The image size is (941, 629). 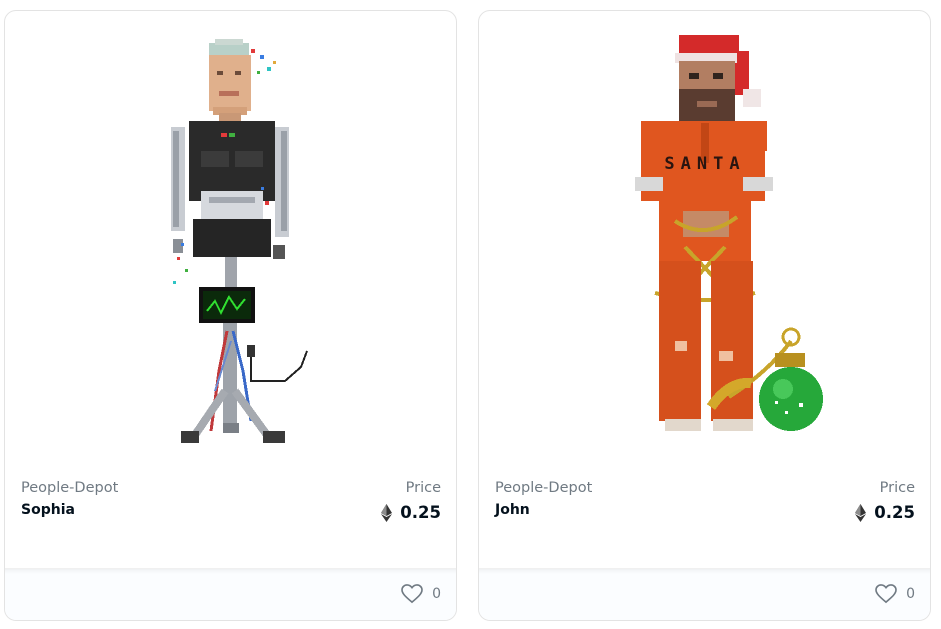 I want to click on santa-label: SANTA, so click(x=704, y=164).